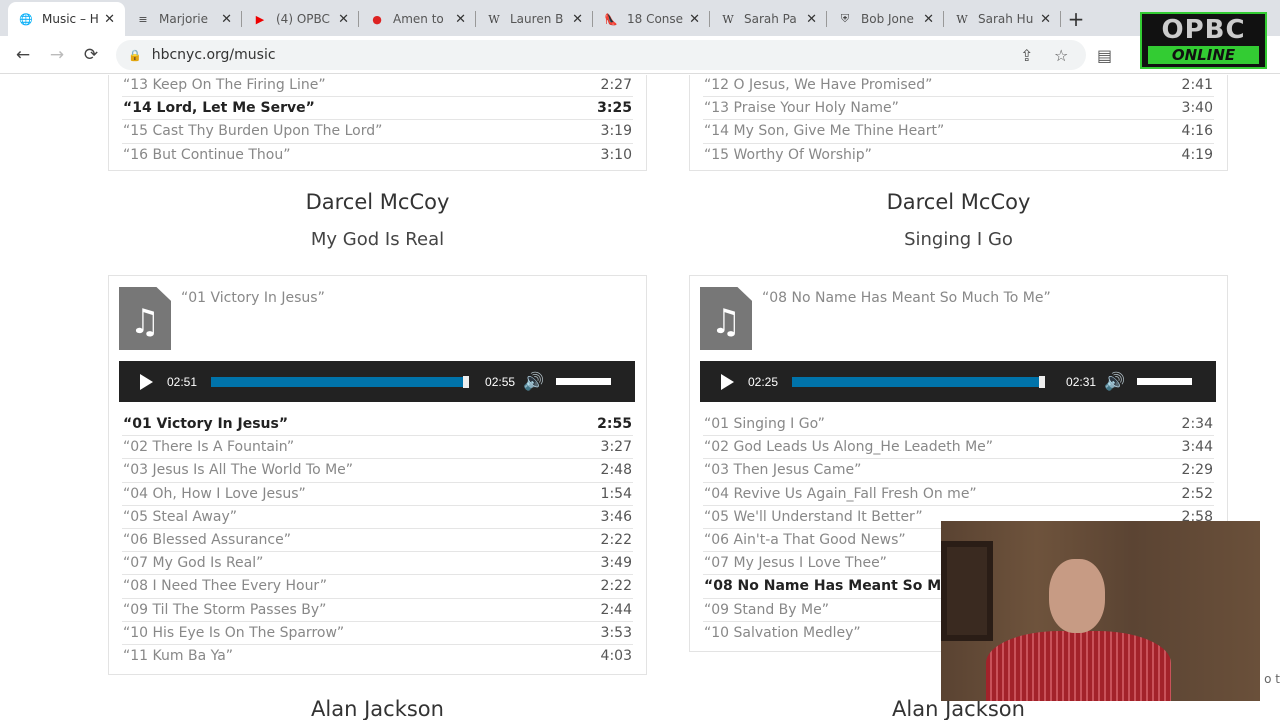  What do you see at coordinates (616, 131) in the screenshot?
I see `track-duration: 3:19` at bounding box center [616, 131].